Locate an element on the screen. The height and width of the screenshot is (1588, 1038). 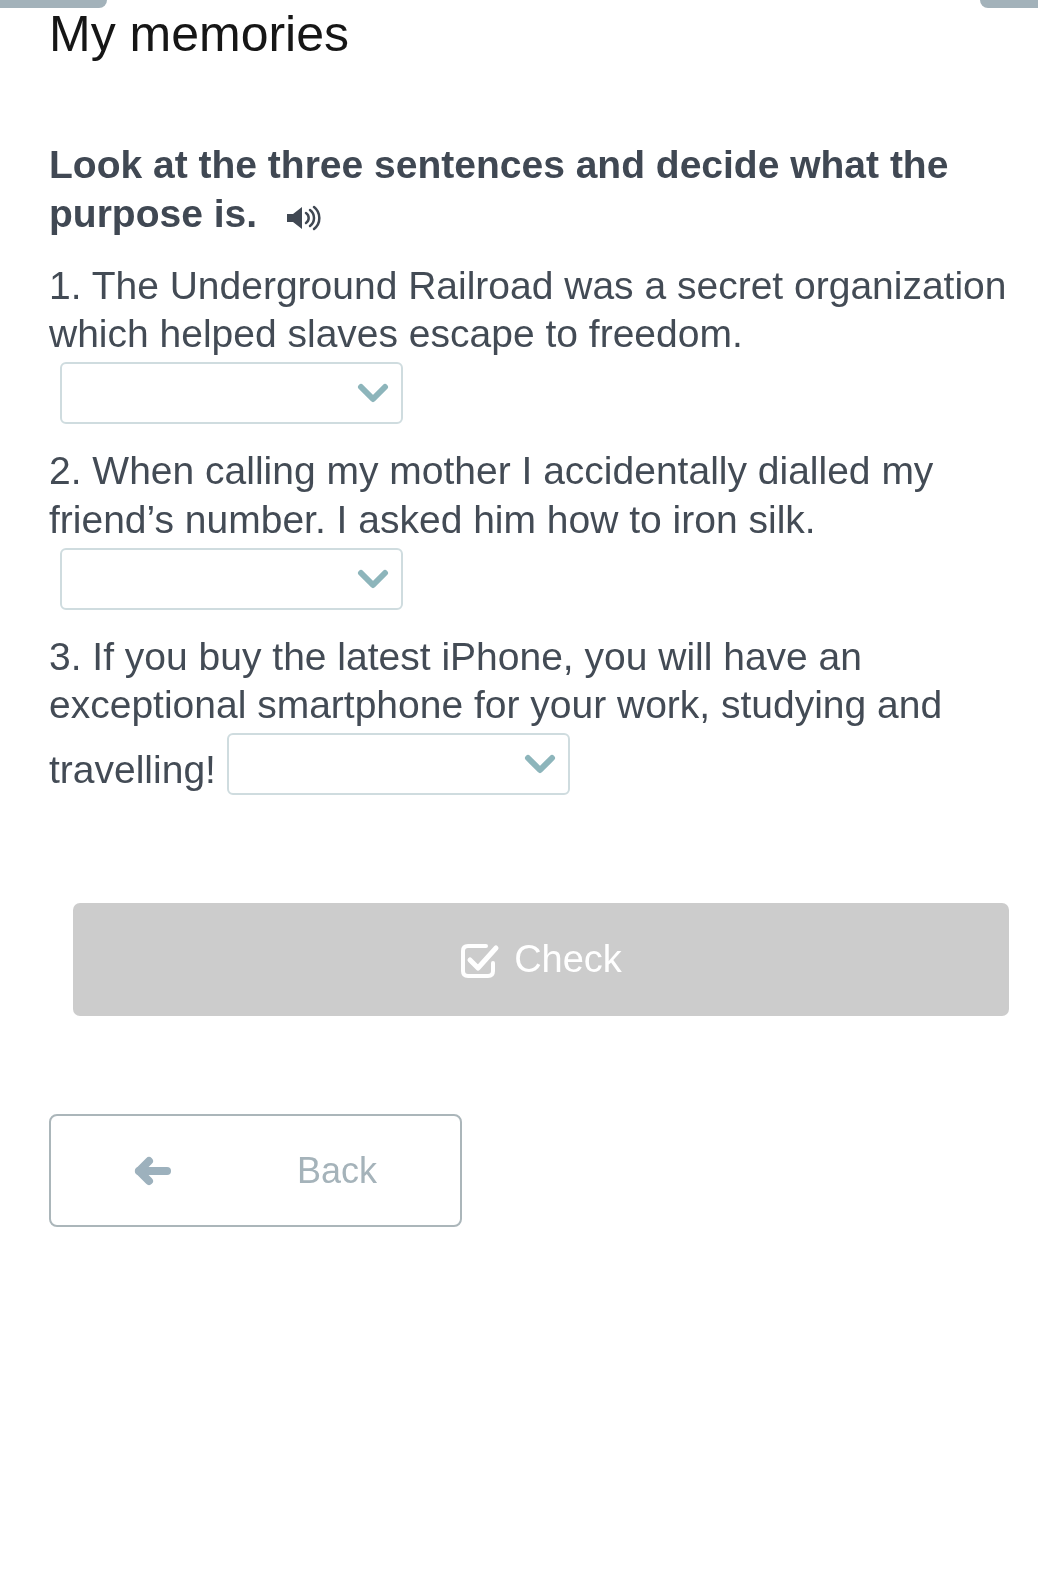
sentence-text: travelling! is located at coordinates (132, 770).